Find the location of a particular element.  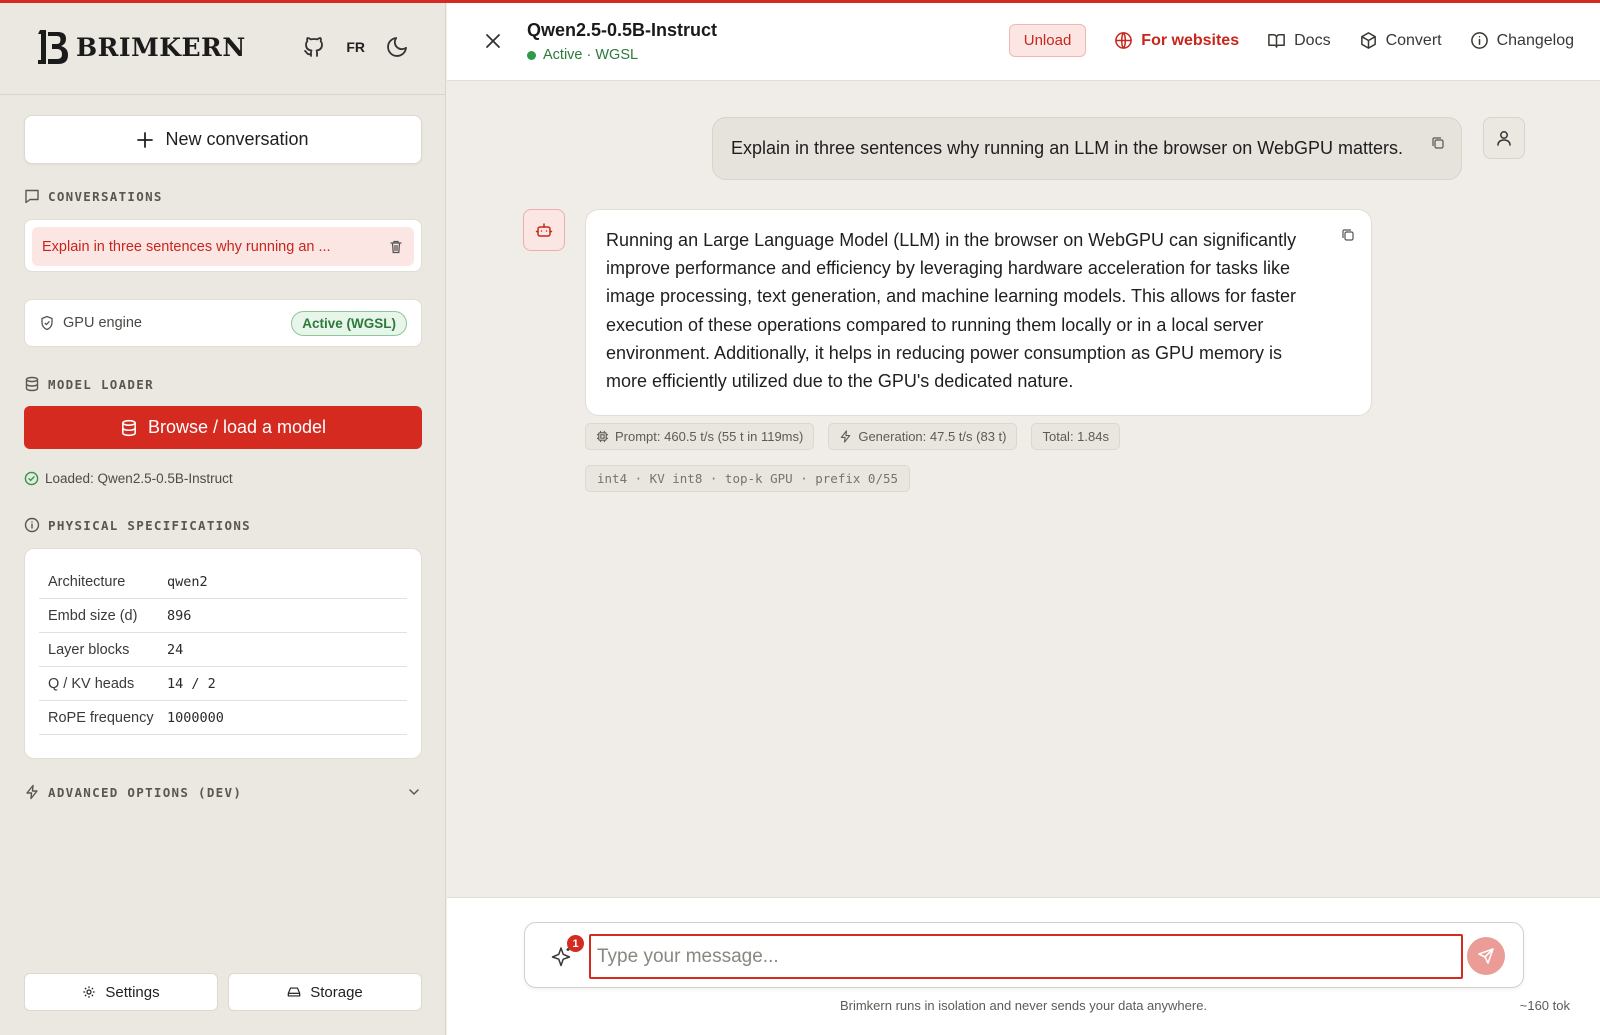

physical-specs-heading: PHYSICAL SPECIFICATIONS is located at coordinates (137, 525).